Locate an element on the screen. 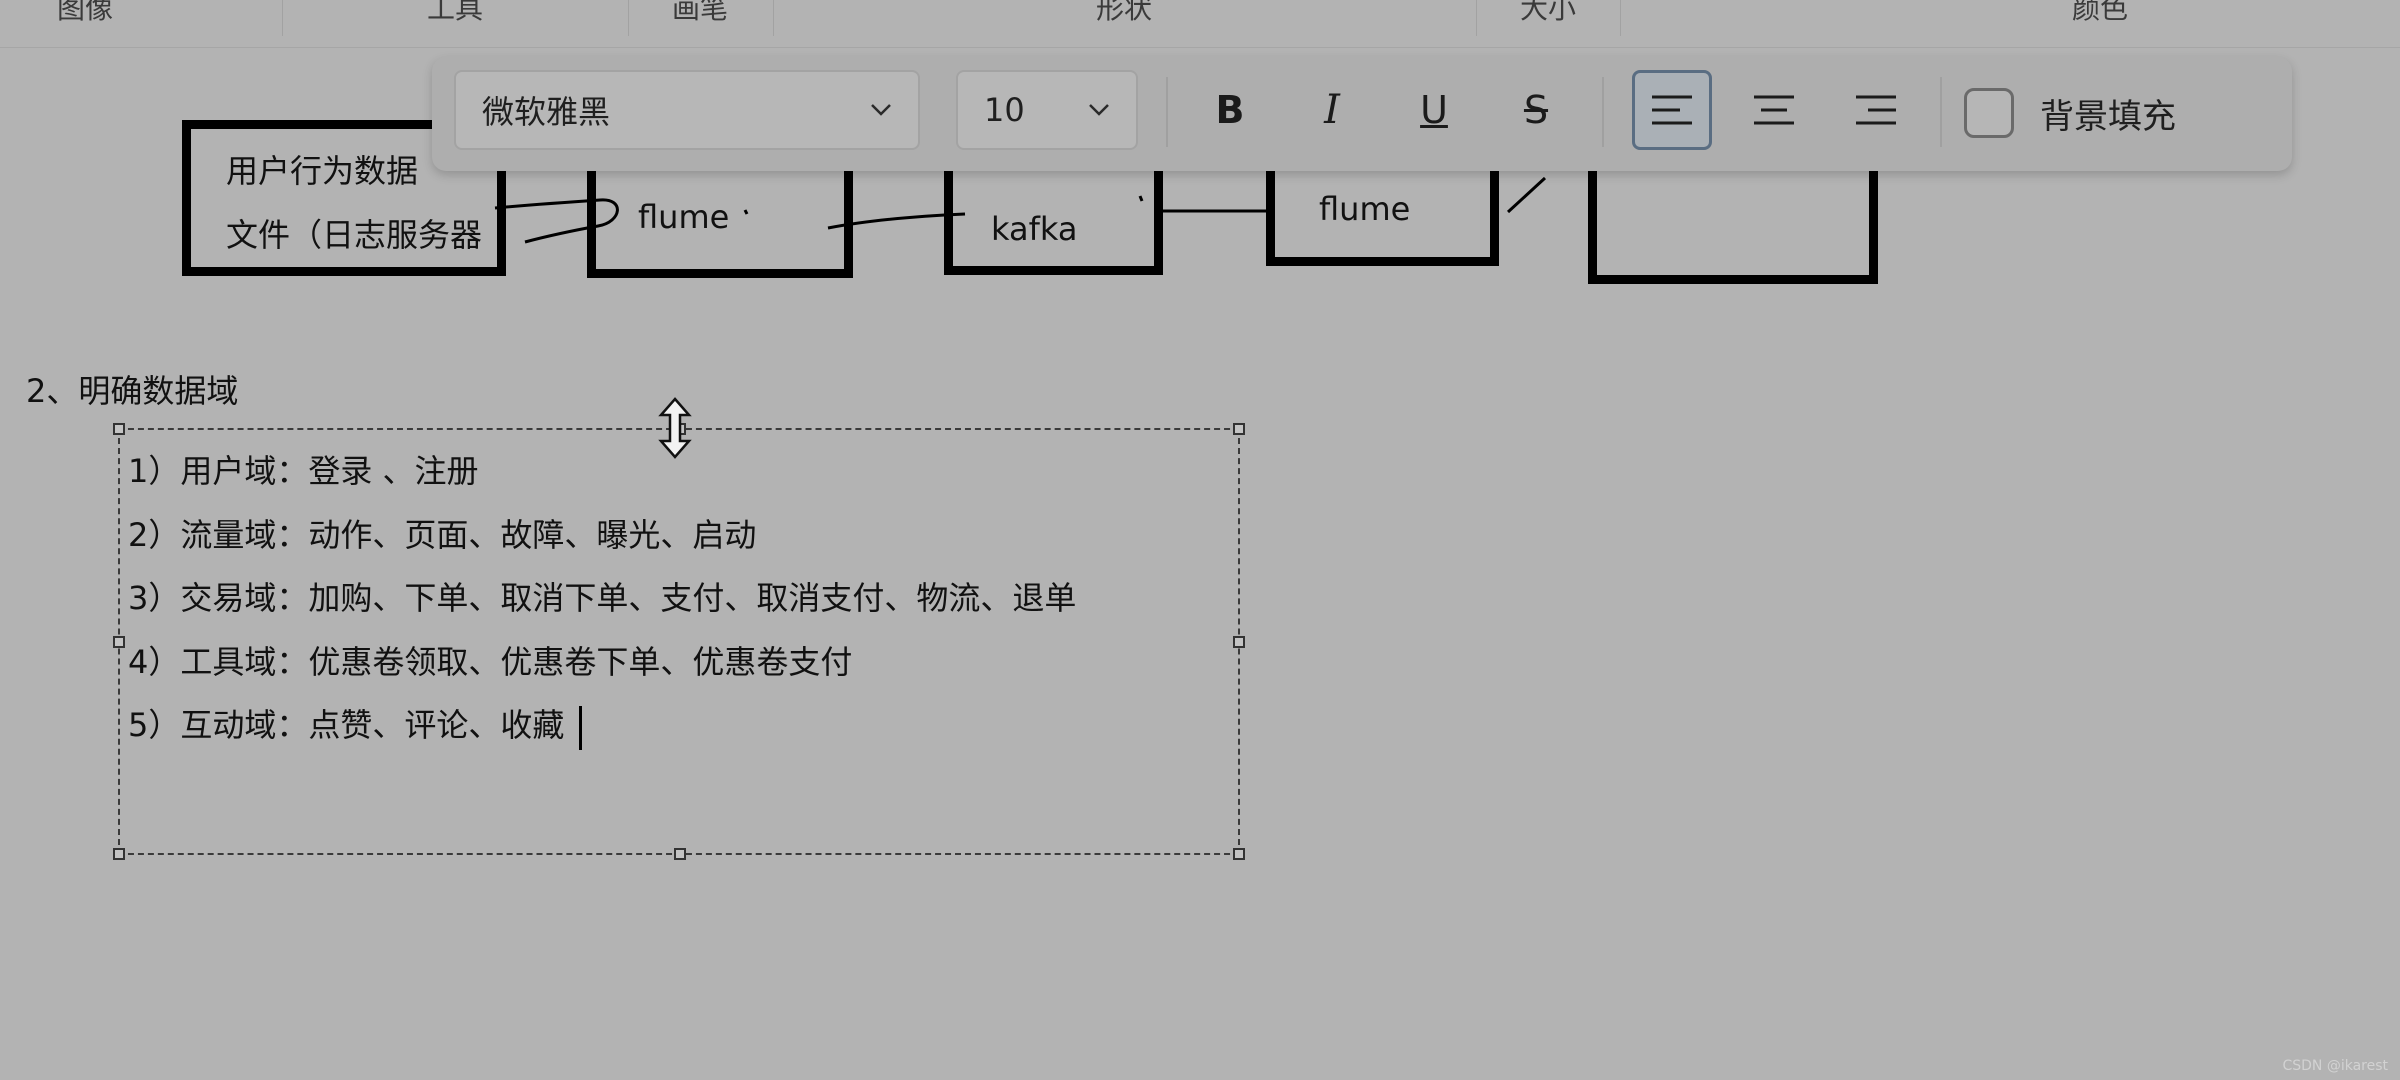 The width and height of the screenshot is (2400, 1080). underline-button: U is located at coordinates (1434, 110).